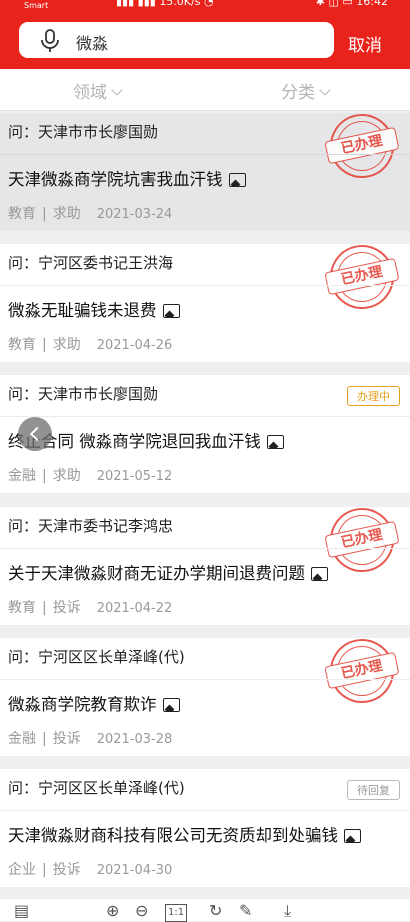 The image size is (410, 922). I want to click on carrier-label: Smart, so click(36, 5).